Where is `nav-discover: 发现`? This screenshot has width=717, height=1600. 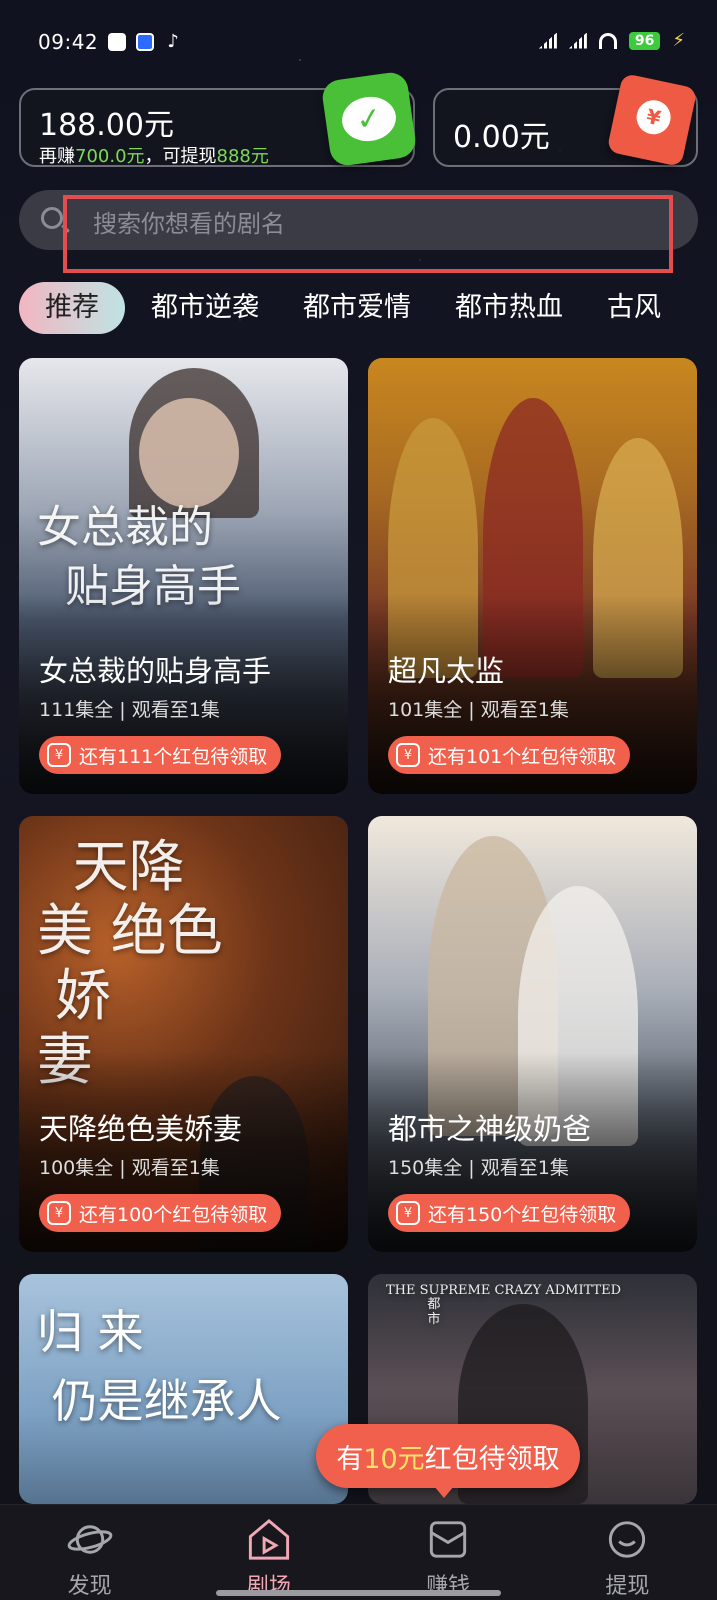 nav-discover: 发现 is located at coordinates (89, 1552).